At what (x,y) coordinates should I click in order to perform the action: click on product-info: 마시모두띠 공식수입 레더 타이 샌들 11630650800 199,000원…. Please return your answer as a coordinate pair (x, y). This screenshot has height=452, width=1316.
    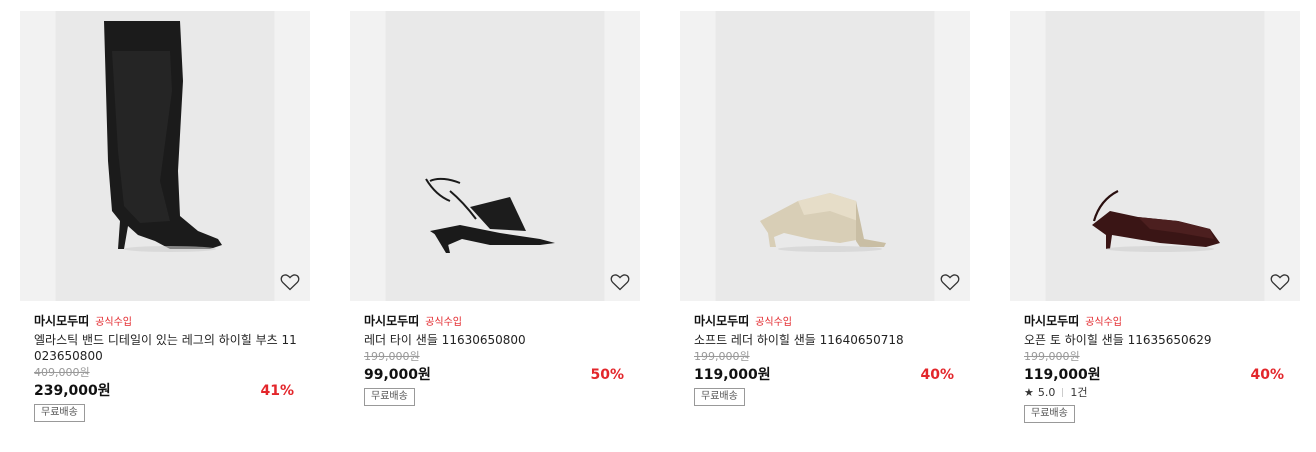
    Looking at the image, I should click on (495, 359).